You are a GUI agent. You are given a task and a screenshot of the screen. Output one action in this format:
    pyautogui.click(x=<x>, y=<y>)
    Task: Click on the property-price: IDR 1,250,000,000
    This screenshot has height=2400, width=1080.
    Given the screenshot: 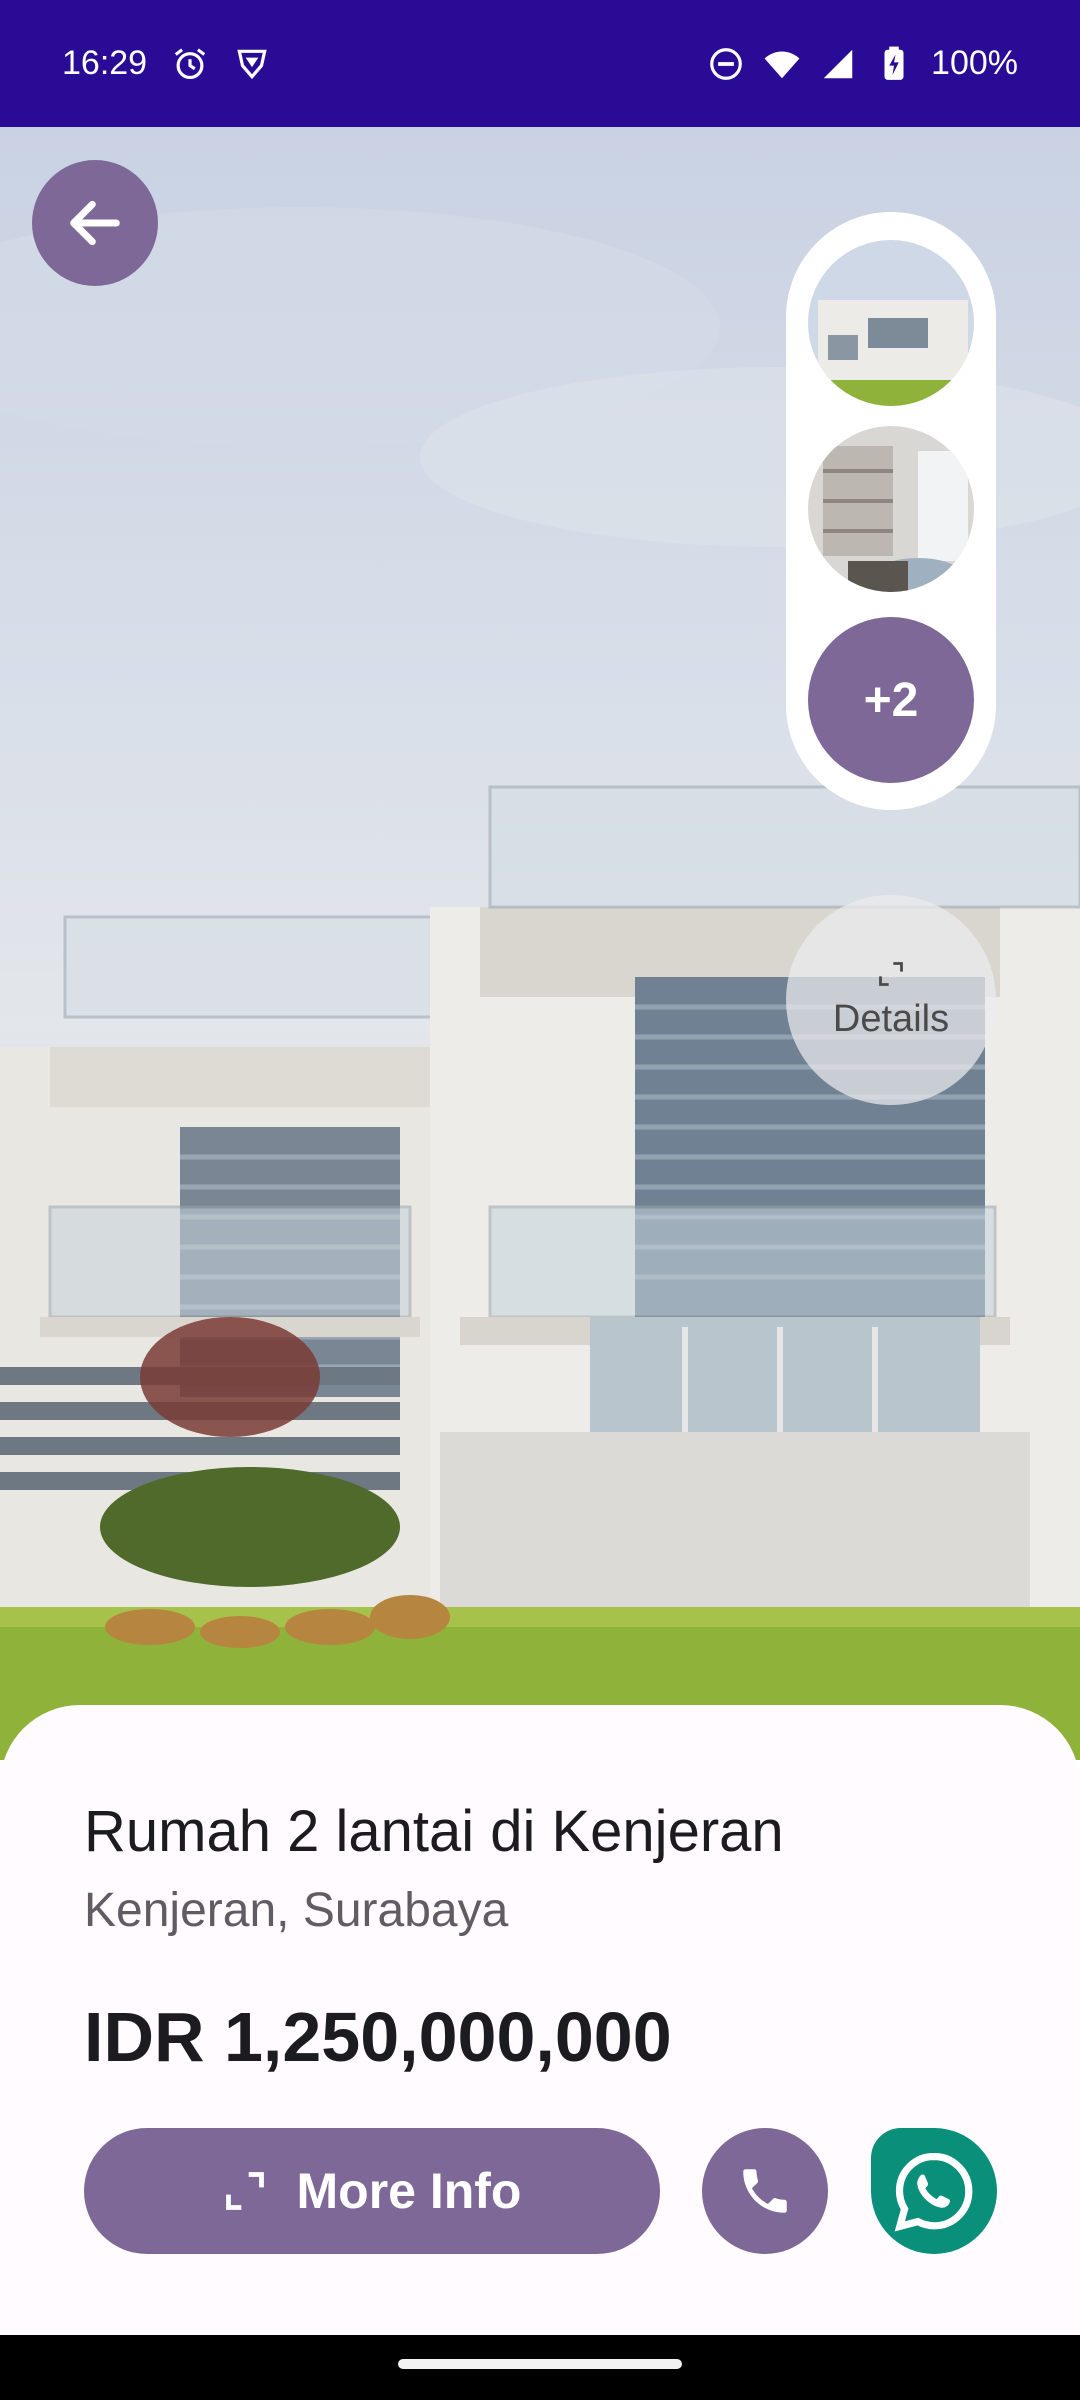 What is the action you would take?
    pyautogui.click(x=378, y=2037)
    